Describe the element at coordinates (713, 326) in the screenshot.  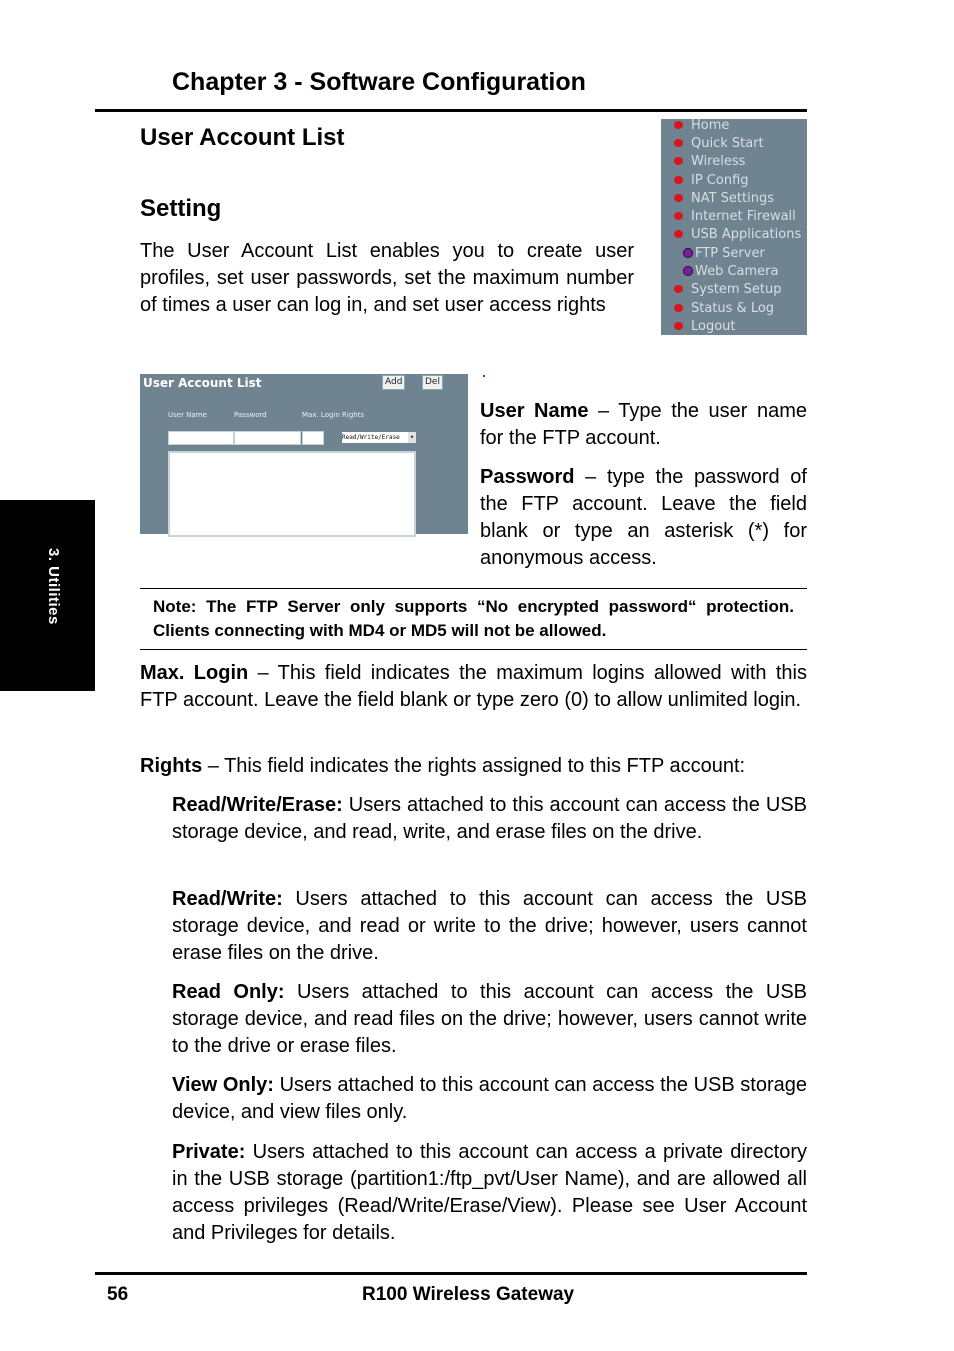
I see `nav-item-label: Logout` at that location.